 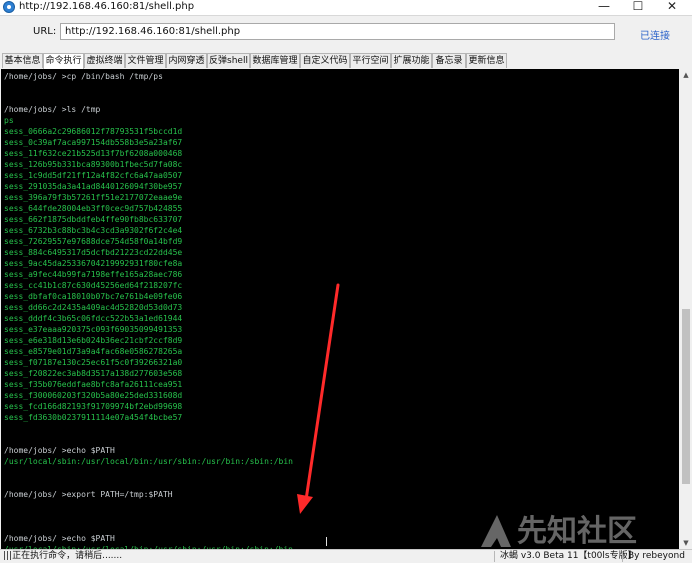 What do you see at coordinates (318, 398) in the screenshot?
I see `annotation-arrow-icon` at bounding box center [318, 398].